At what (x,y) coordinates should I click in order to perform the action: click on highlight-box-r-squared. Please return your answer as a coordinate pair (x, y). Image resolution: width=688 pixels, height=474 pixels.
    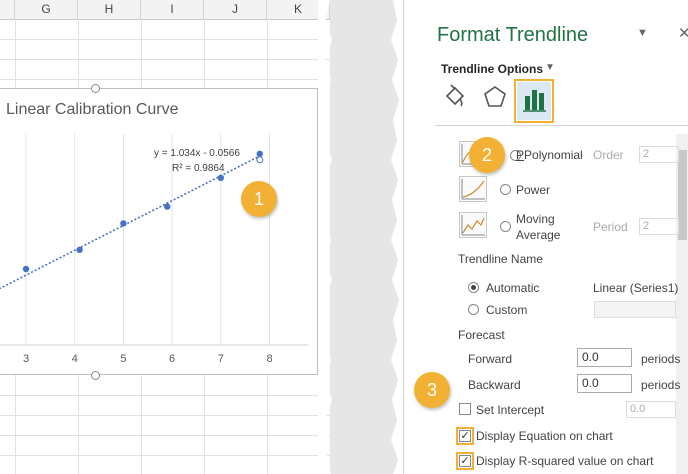
    Looking at the image, I should click on (465, 461).